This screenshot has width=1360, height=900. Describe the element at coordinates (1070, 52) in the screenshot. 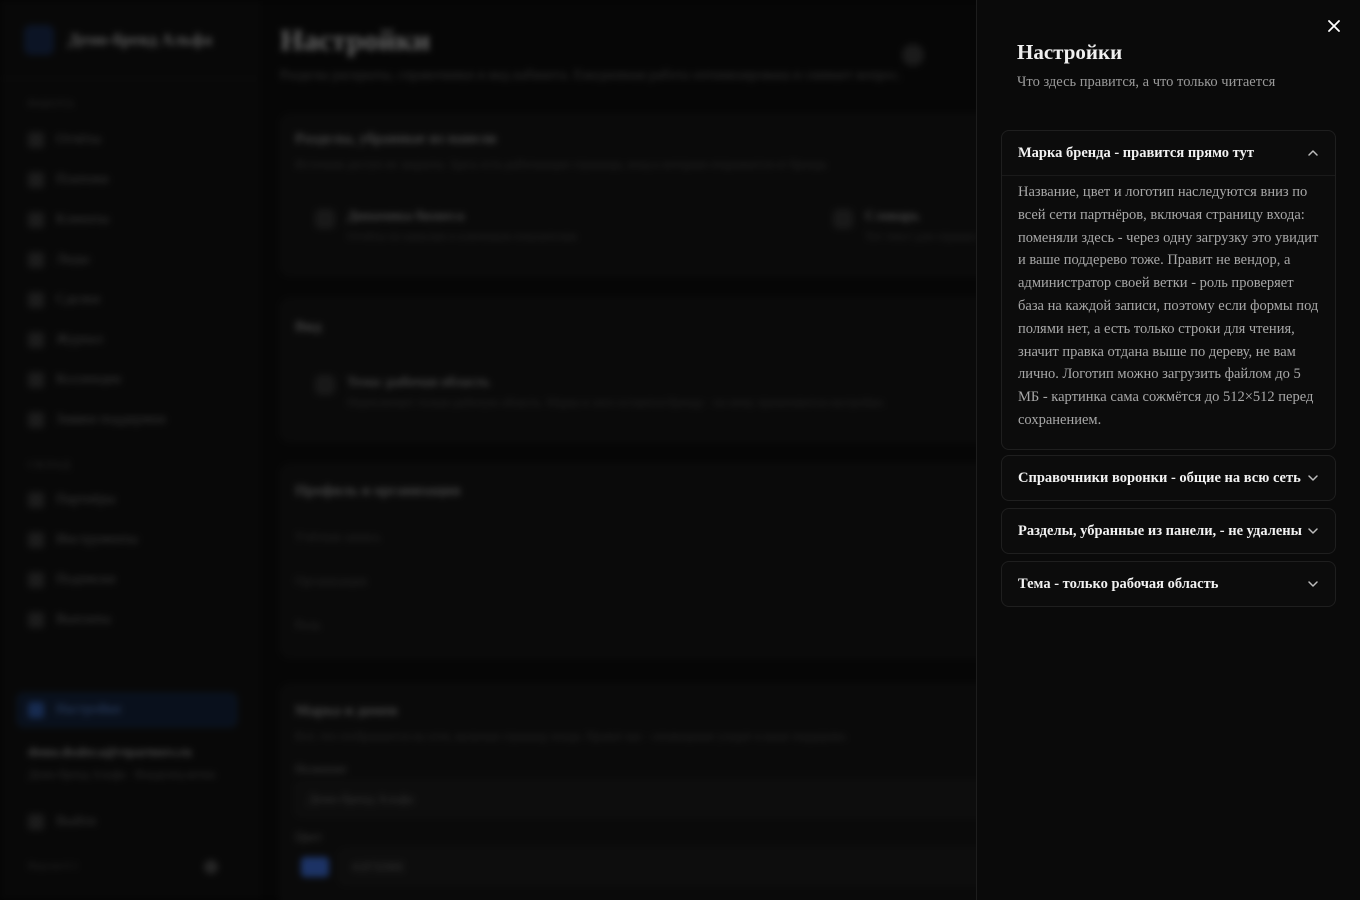

I see `drawer-title: Настройки` at that location.